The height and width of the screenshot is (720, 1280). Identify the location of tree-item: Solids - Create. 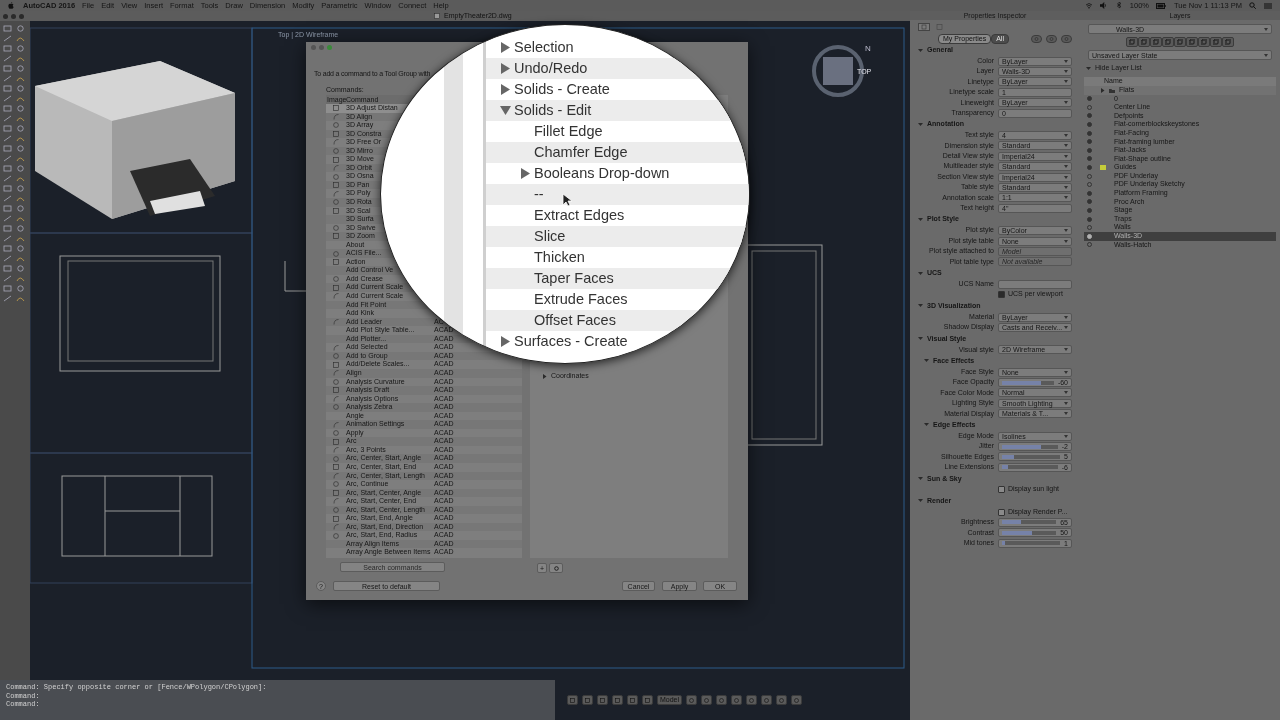
(555, 89).